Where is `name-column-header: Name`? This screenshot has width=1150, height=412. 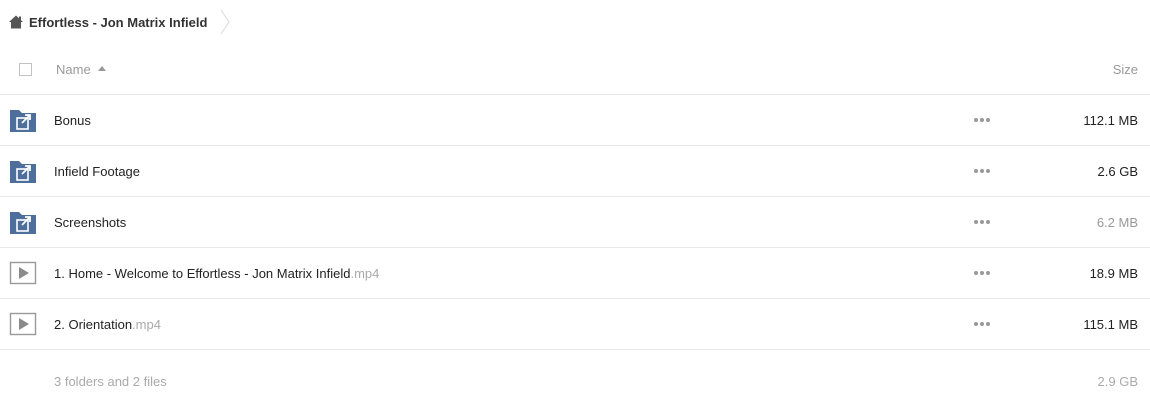
name-column-header: Name is located at coordinates (81, 69).